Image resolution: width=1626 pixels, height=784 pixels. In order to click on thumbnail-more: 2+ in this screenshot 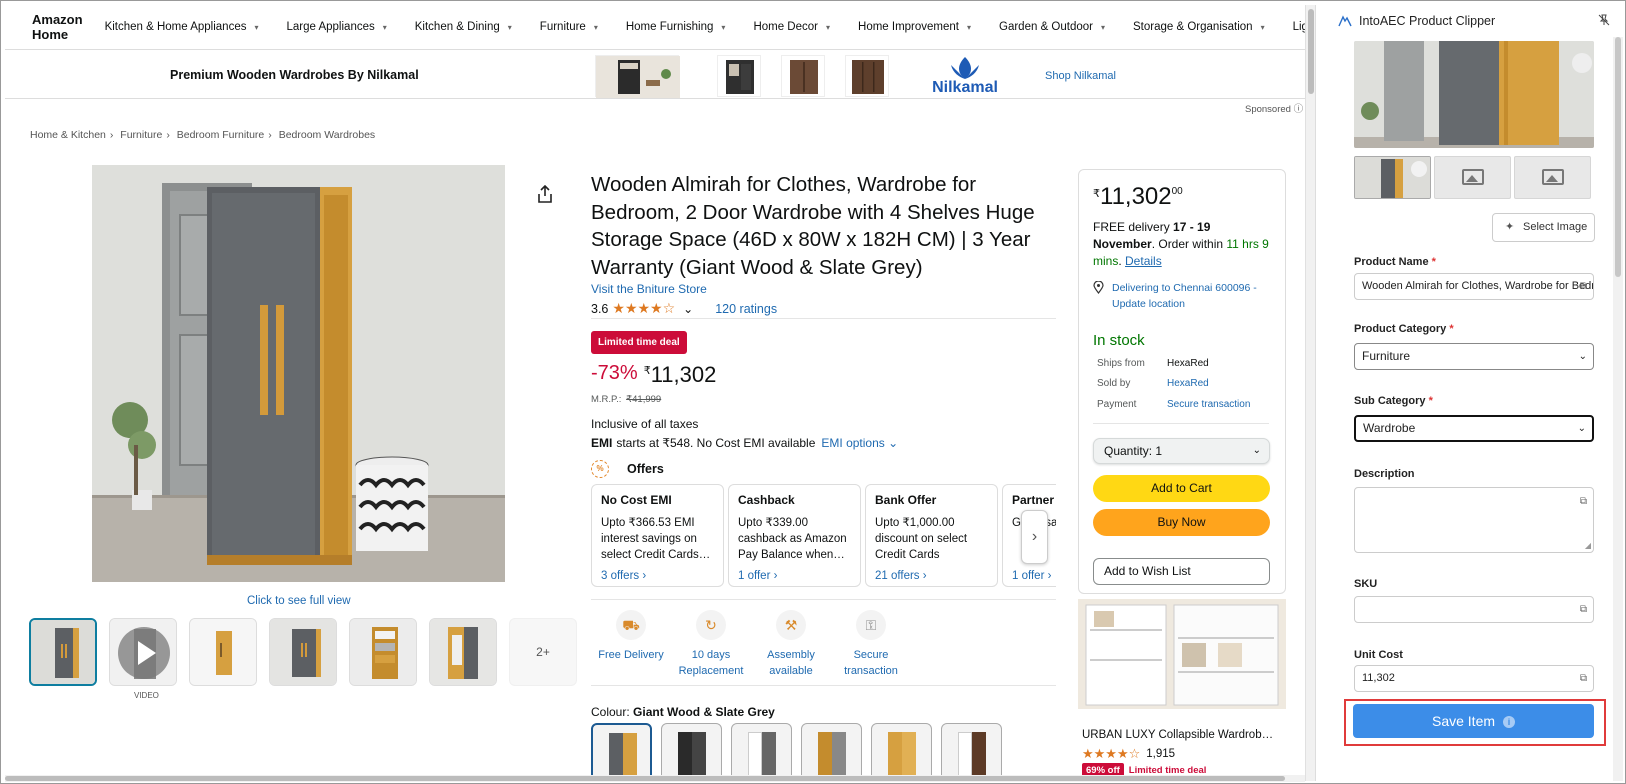, I will do `click(543, 652)`.